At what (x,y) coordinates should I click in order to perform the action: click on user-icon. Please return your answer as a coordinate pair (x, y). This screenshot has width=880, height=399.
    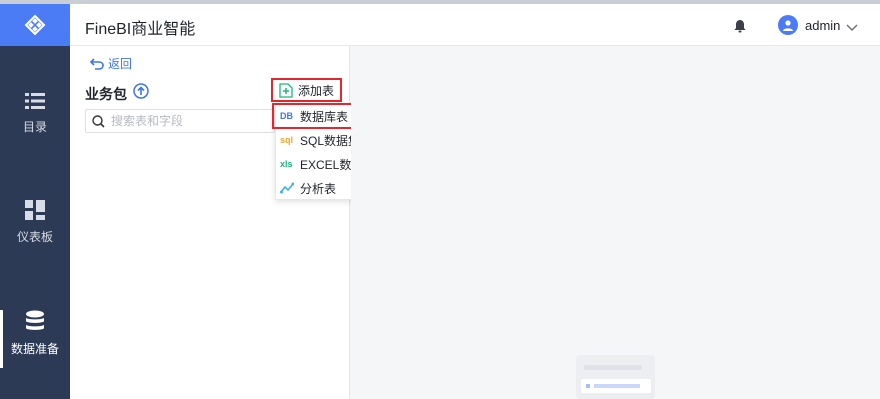
    Looking at the image, I should click on (788, 25).